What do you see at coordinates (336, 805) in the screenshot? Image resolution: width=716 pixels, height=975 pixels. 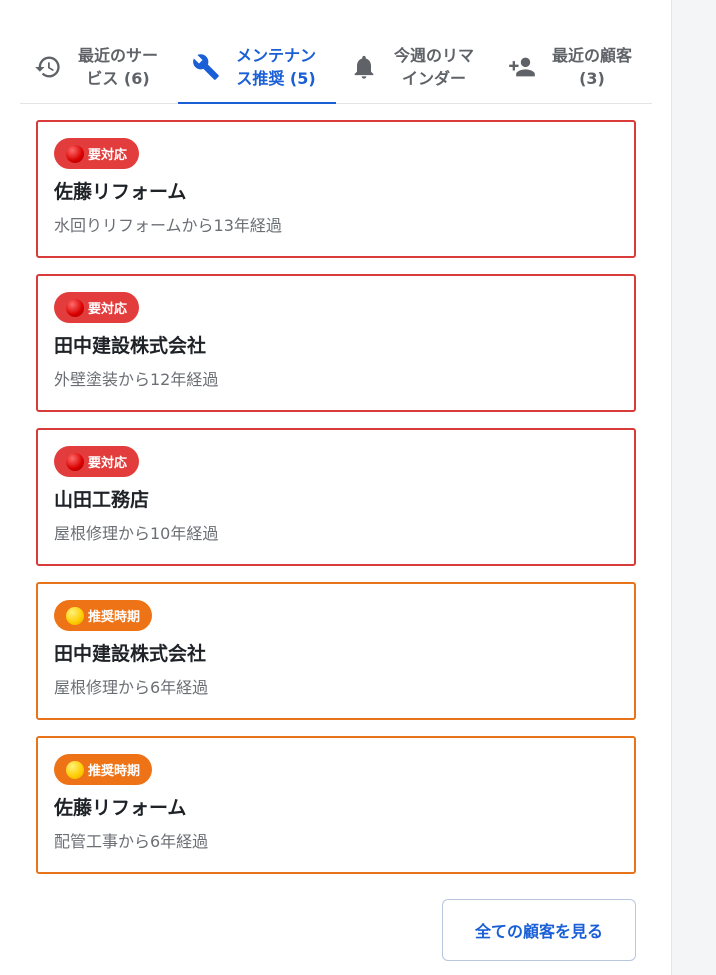 I see `maintenance-card: 推奨時期 佐藤リフォーム 配管工事から6年経過` at bounding box center [336, 805].